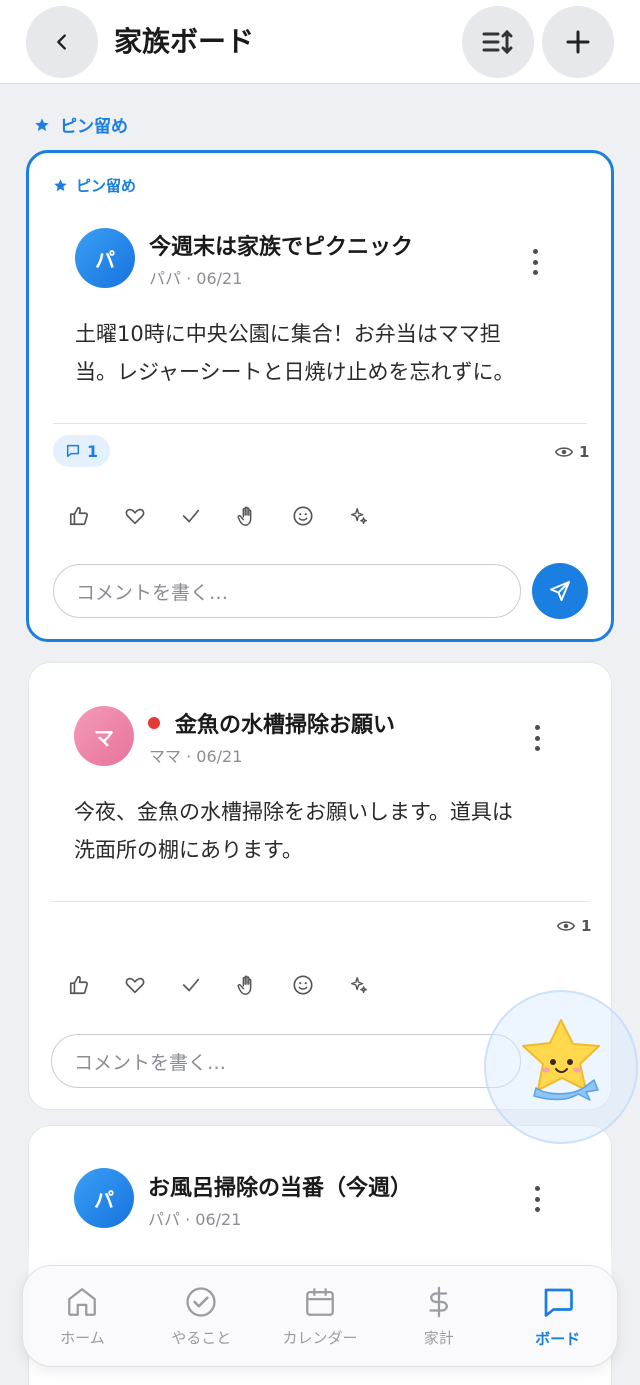  What do you see at coordinates (320, 42) in the screenshot?
I see `app-header: 家族ボード` at bounding box center [320, 42].